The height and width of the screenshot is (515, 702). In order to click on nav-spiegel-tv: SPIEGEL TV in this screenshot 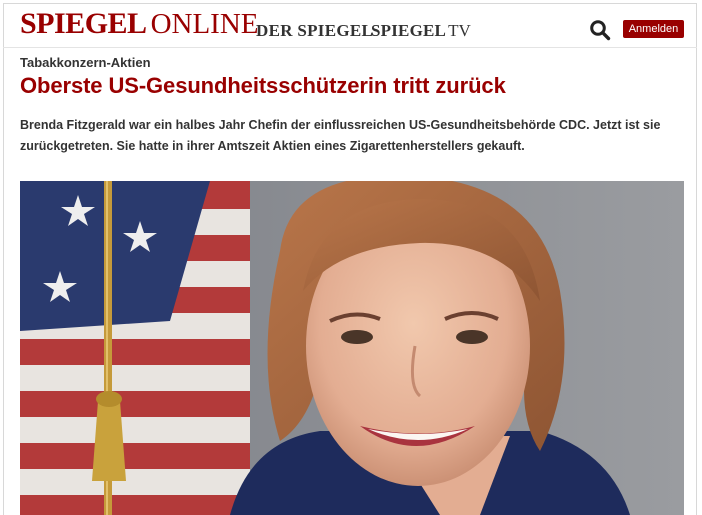, I will do `click(421, 31)`.